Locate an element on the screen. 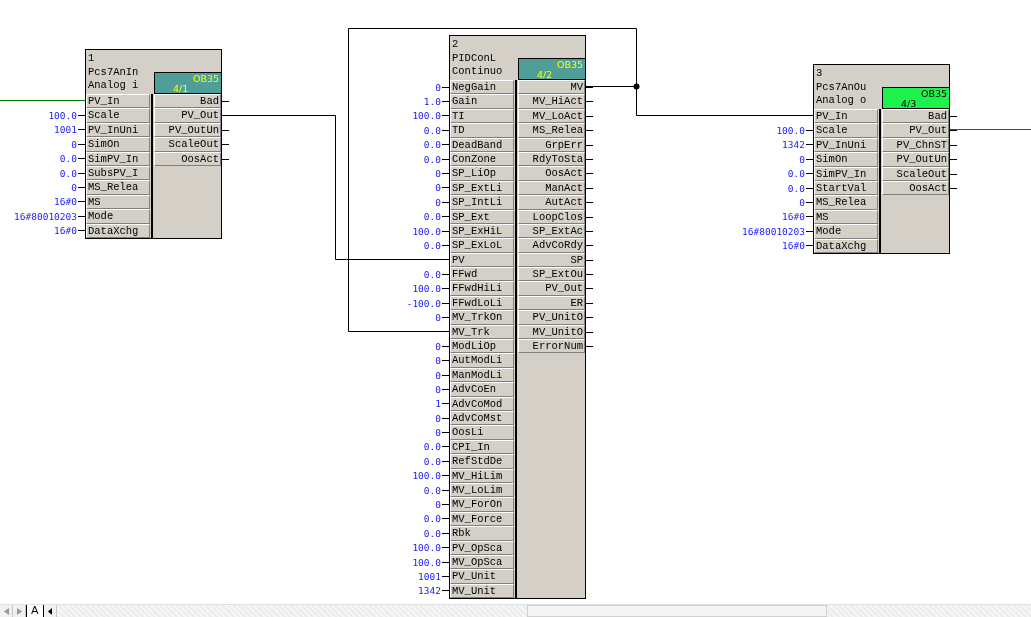 Image resolution: width=1031 pixels, height=617 pixels. output-pin: PV_UnitO is located at coordinates (551, 317).